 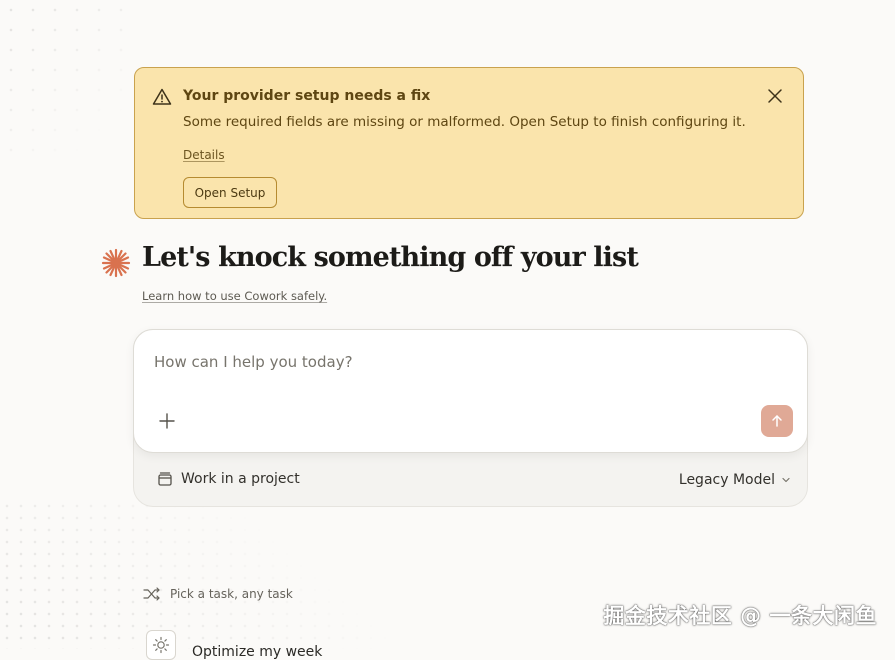 What do you see at coordinates (167, 421) in the screenshot?
I see `plus-icon` at bounding box center [167, 421].